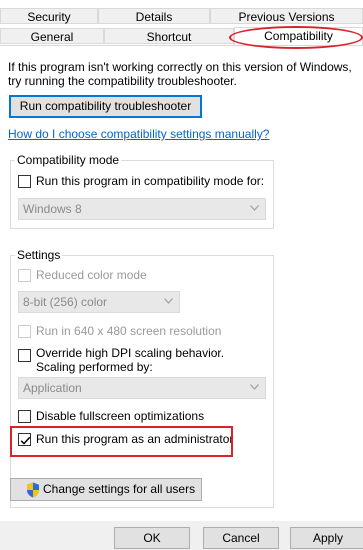  I want to click on dpi-scaling-select: Application, so click(142, 388).